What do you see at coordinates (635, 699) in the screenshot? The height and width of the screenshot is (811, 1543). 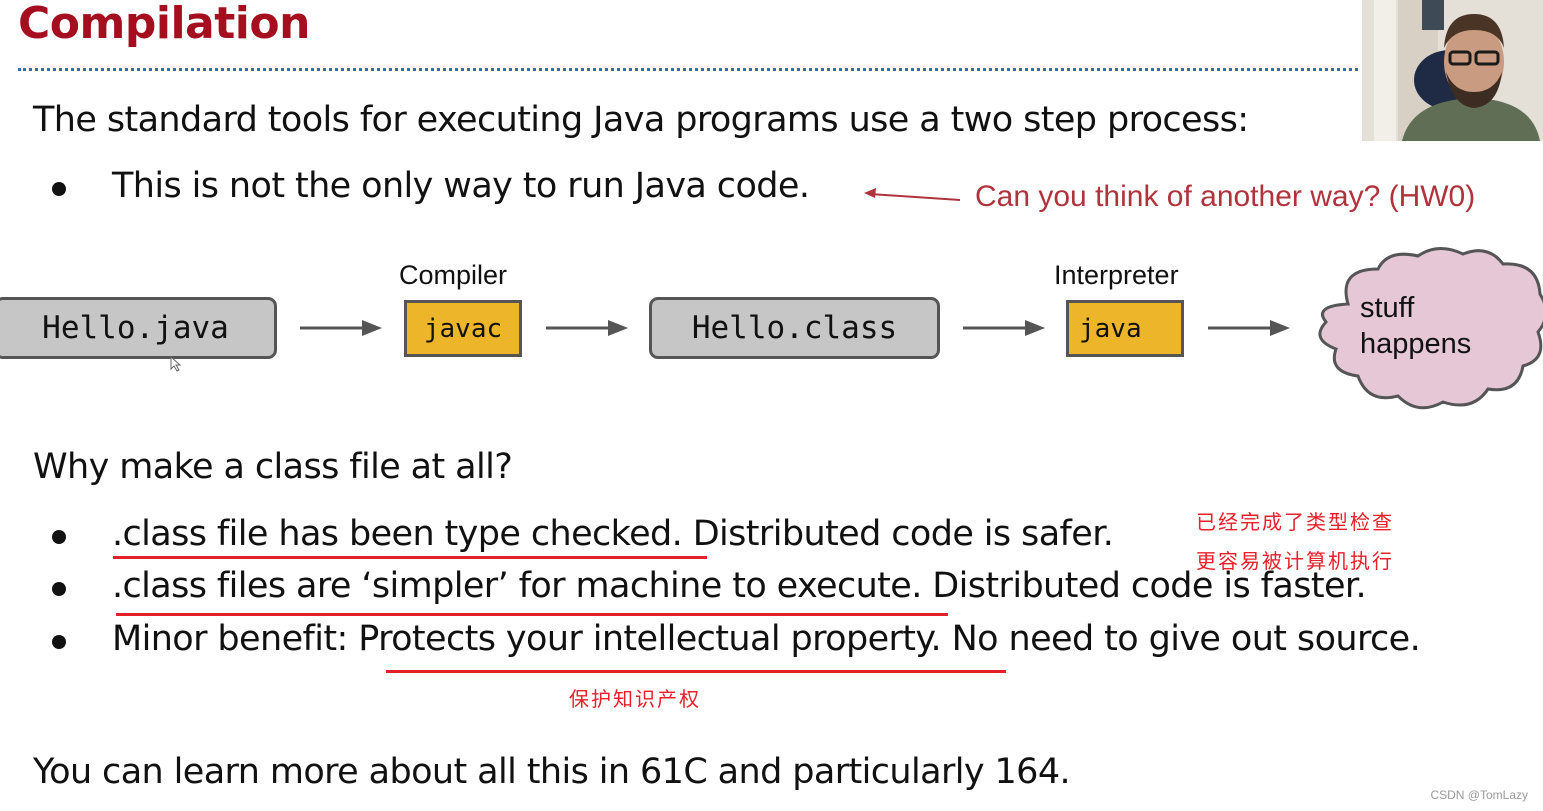 I see `note-intellectual-property: 保护知识产权` at bounding box center [635, 699].